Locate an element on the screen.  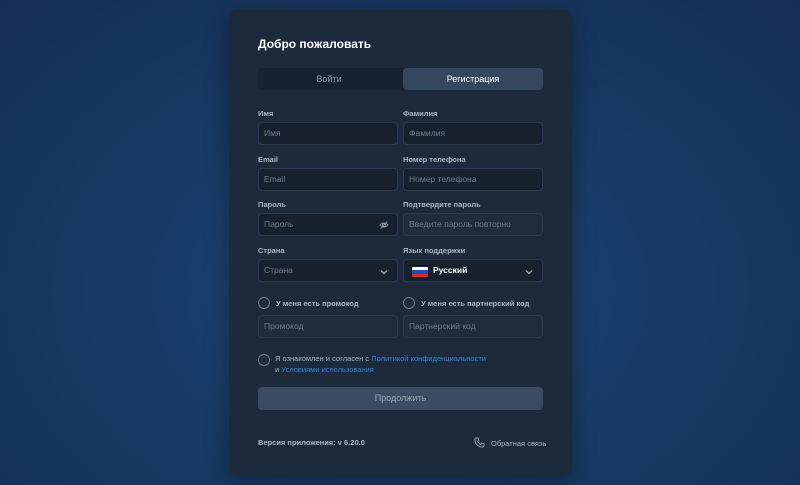
country-placeholder: Страна is located at coordinates (278, 270).